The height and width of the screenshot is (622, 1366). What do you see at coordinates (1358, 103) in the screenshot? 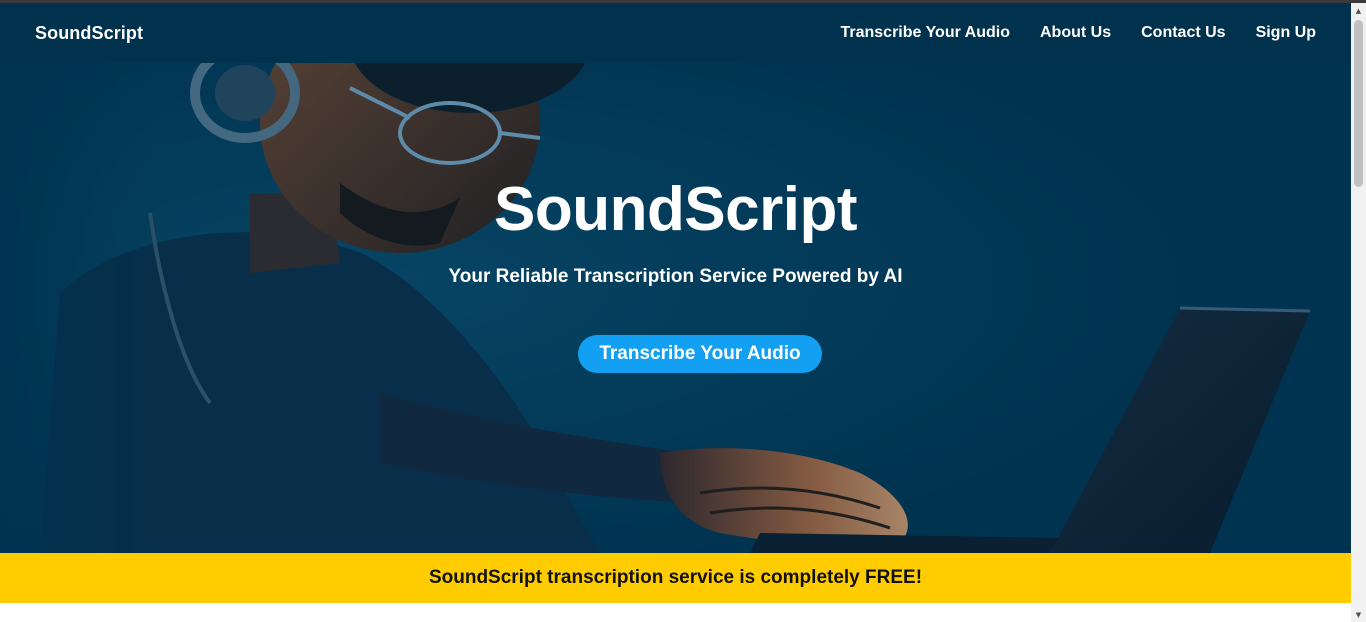
I see `scrollbar-thumb` at bounding box center [1358, 103].